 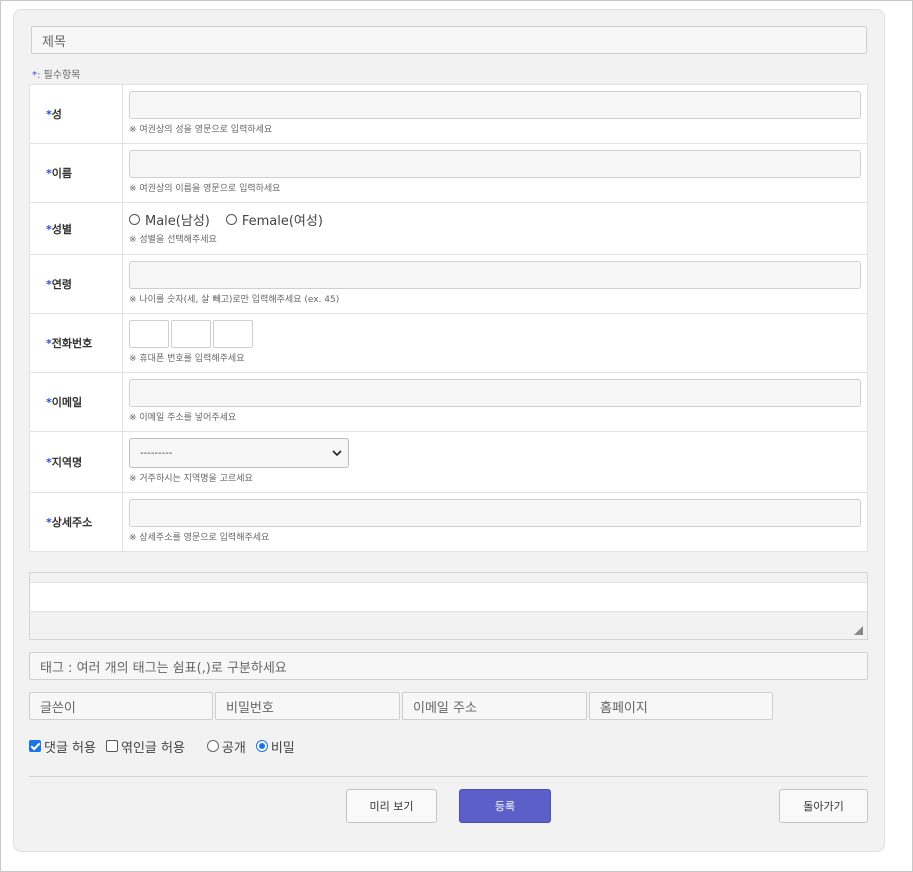 What do you see at coordinates (231, 219) in the screenshot?
I see `radio-female` at bounding box center [231, 219].